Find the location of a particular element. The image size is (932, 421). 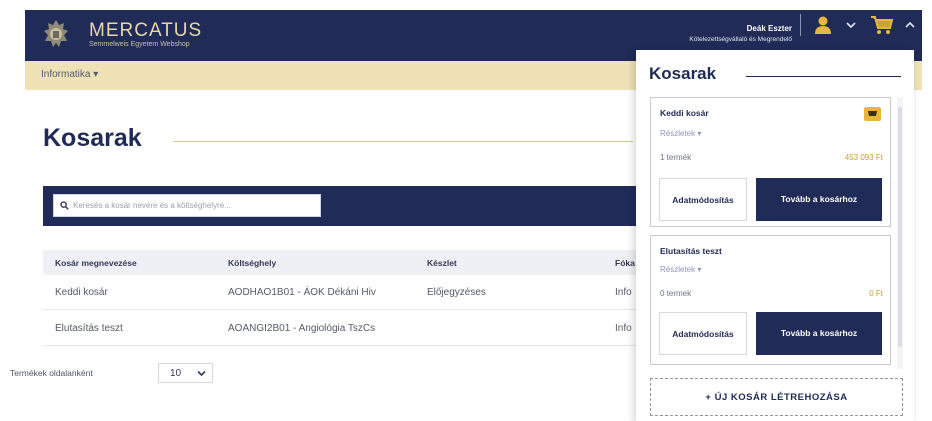

page-title: Kosarak is located at coordinates (92, 138).